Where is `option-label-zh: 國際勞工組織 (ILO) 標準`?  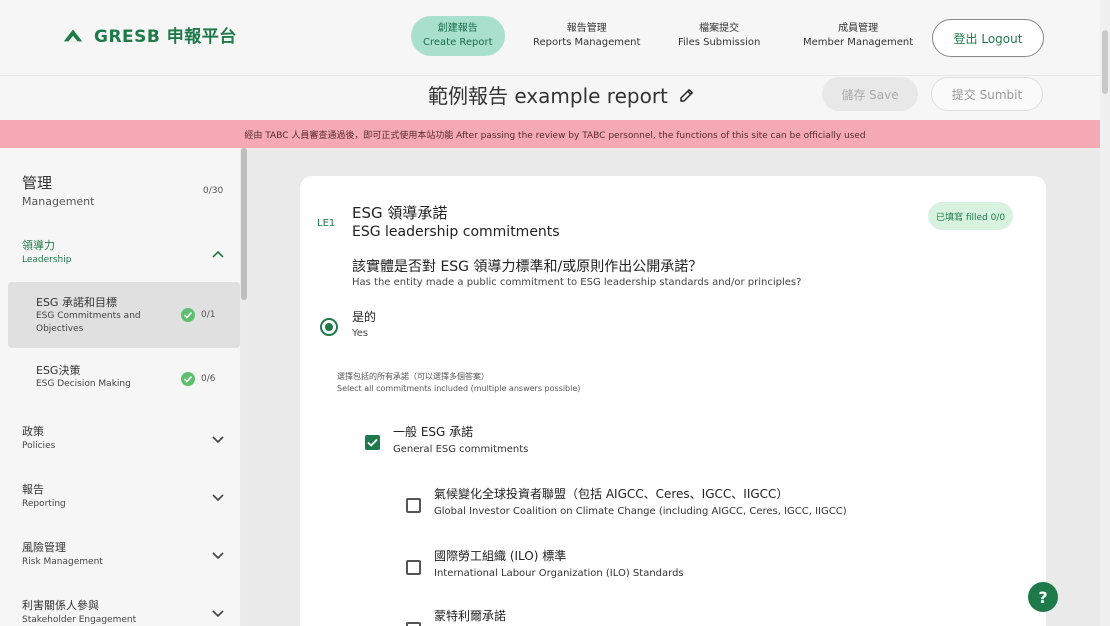 option-label-zh: 國際勞工組織 (ILO) 標準 is located at coordinates (500, 556).